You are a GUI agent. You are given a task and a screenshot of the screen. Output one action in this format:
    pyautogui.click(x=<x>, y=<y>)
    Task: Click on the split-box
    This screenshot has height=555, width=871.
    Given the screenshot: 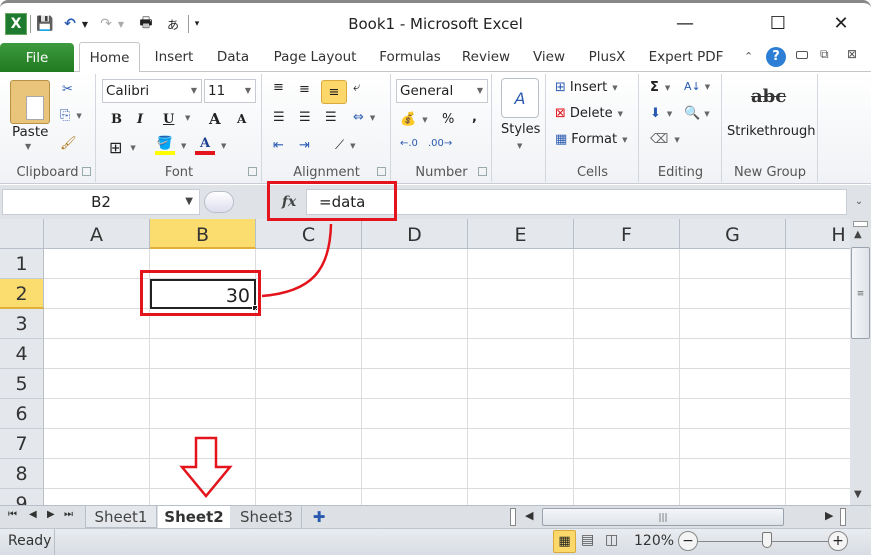 What is the action you would take?
    pyautogui.click(x=860, y=224)
    